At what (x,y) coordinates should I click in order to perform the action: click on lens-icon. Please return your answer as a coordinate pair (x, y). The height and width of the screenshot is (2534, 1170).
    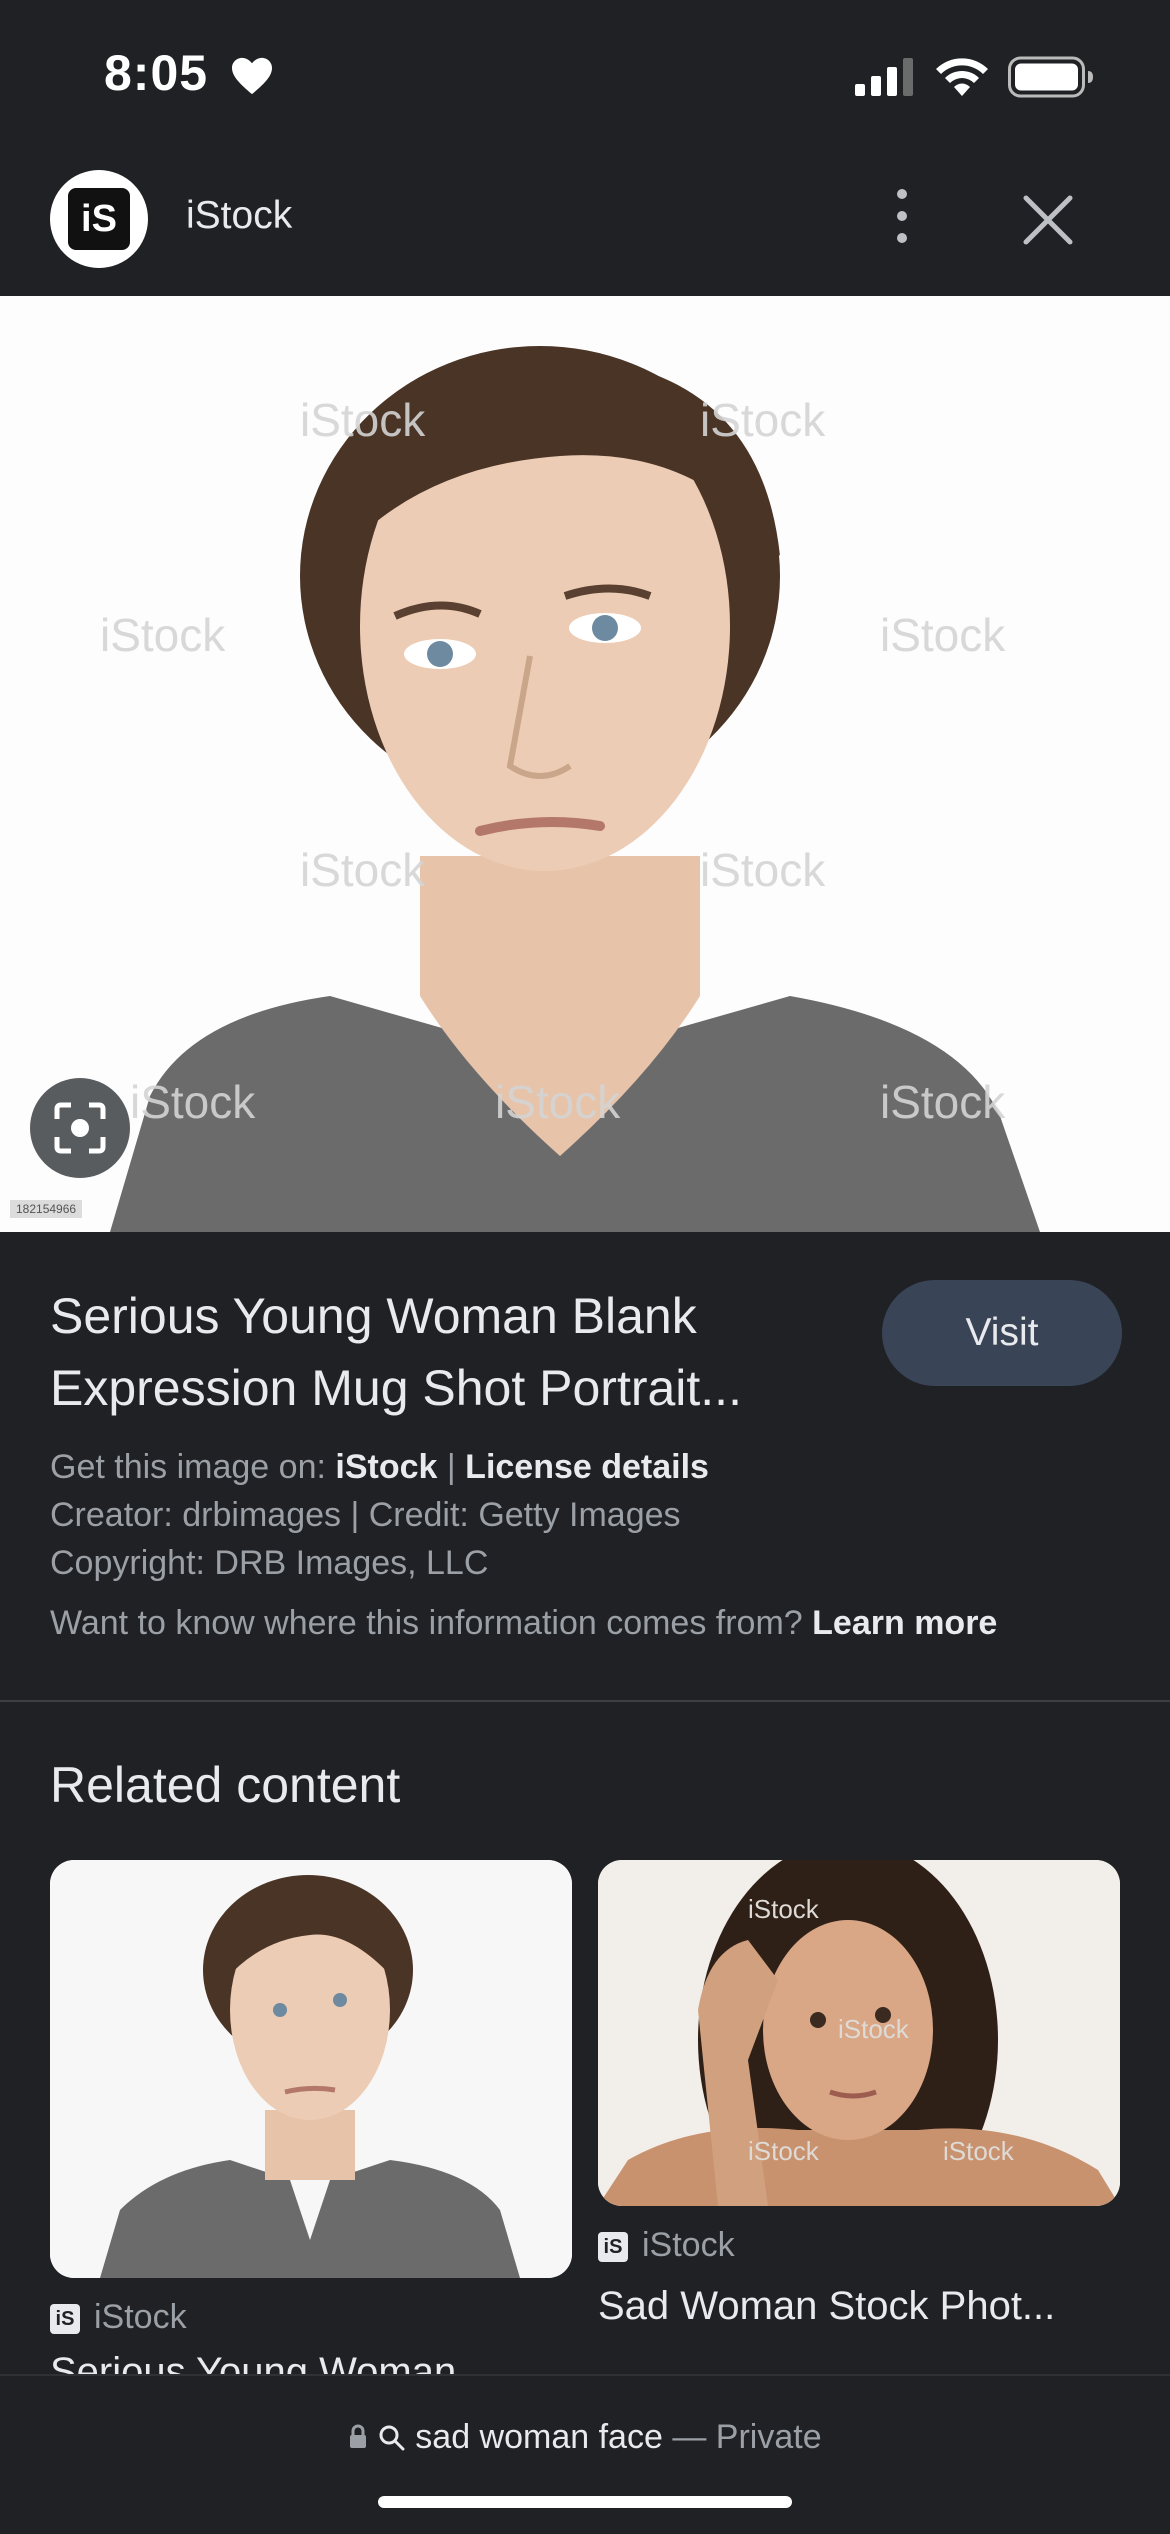
    Looking at the image, I should click on (80, 1128).